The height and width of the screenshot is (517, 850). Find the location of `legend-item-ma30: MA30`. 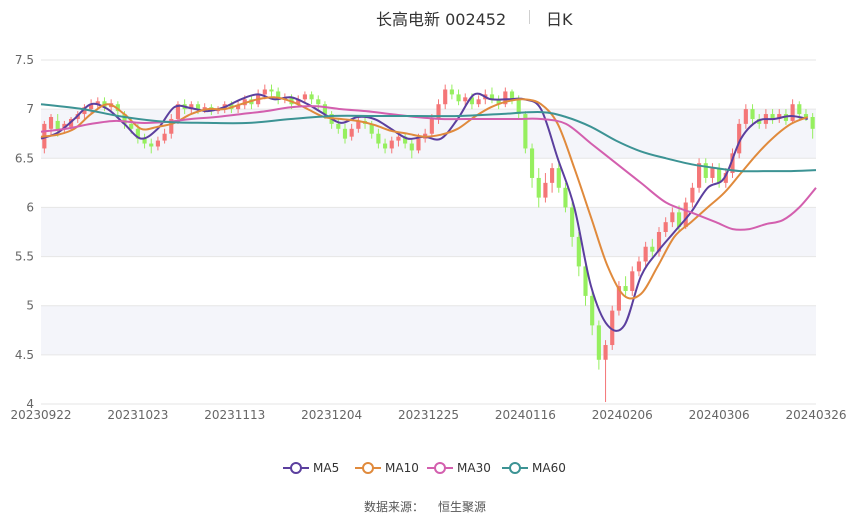

legend-item-ma30: MA30 is located at coordinates (459, 468).